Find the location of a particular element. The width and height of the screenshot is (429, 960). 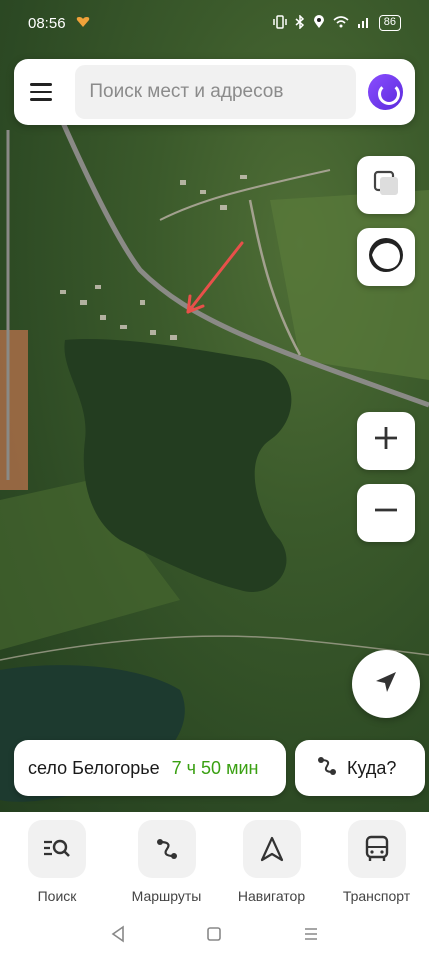

tab-search: Поиск is located at coordinates (57, 862).